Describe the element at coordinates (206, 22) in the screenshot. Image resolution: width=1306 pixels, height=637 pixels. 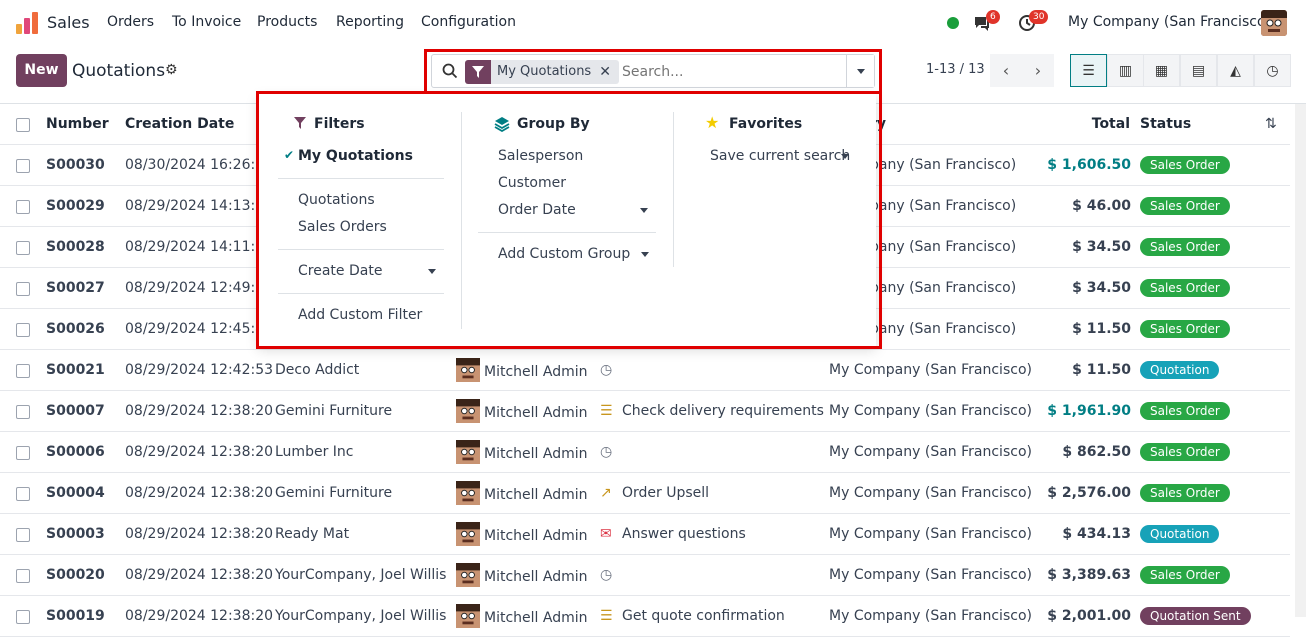
I see `menu-to-invoice: To Invoice` at that location.